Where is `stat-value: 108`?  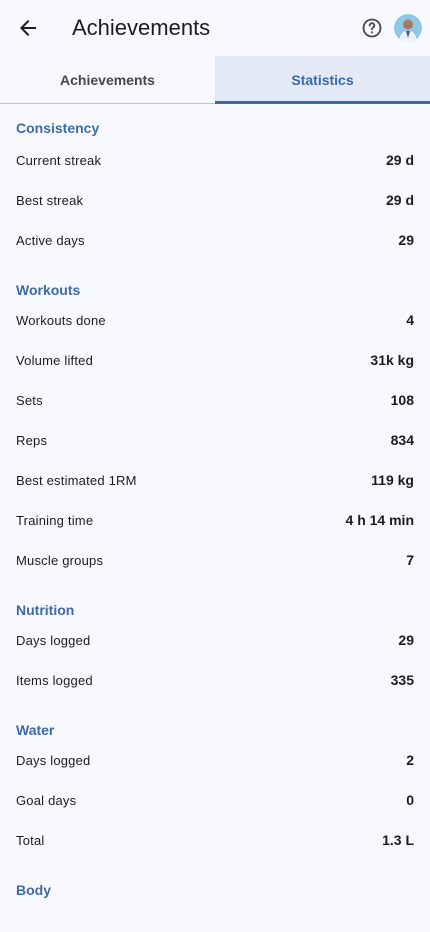 stat-value: 108 is located at coordinates (402, 400).